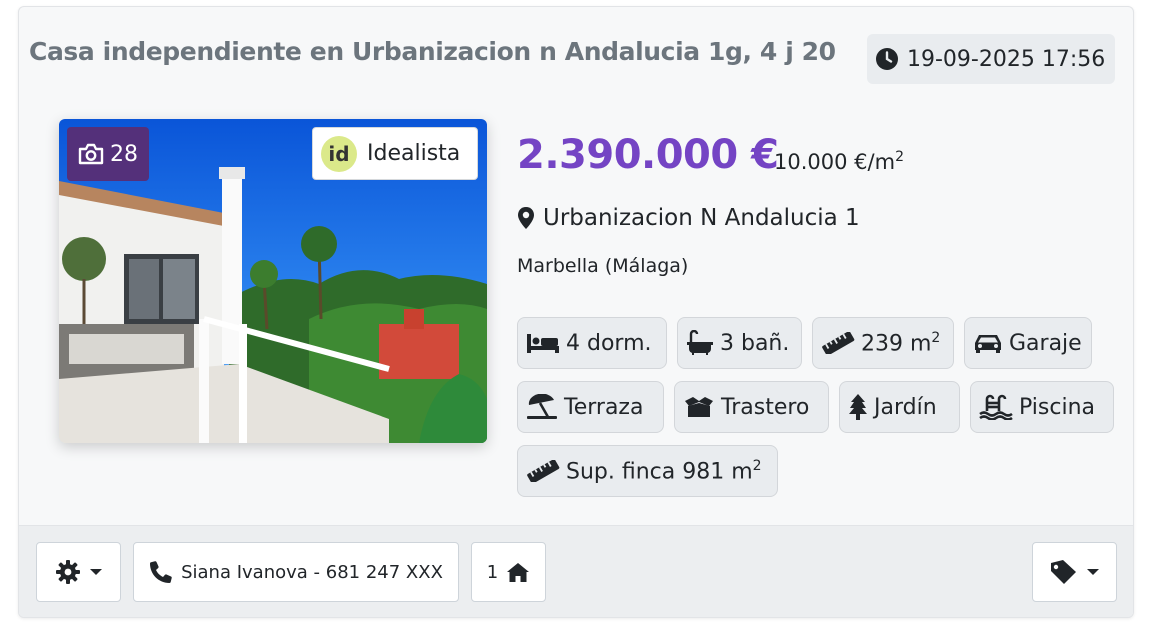  Describe the element at coordinates (899, 407) in the screenshot. I see `feature-garden: Jardín` at that location.